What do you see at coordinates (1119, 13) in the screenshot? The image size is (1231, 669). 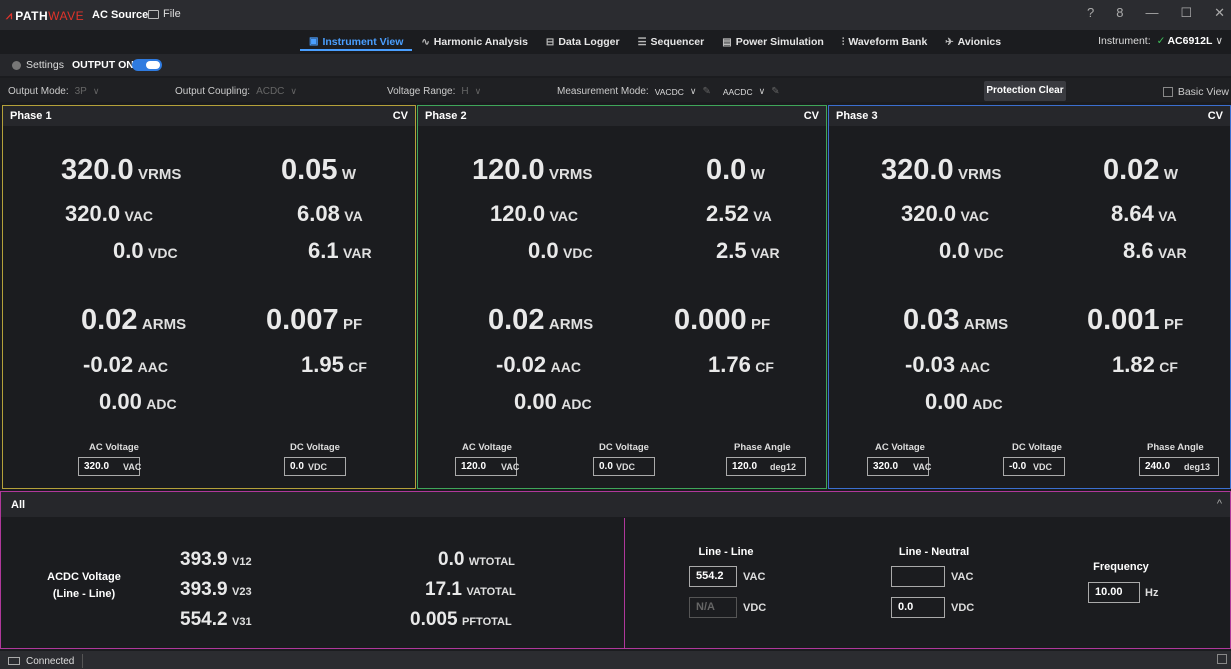 I see `user-icon: 8` at bounding box center [1119, 13].